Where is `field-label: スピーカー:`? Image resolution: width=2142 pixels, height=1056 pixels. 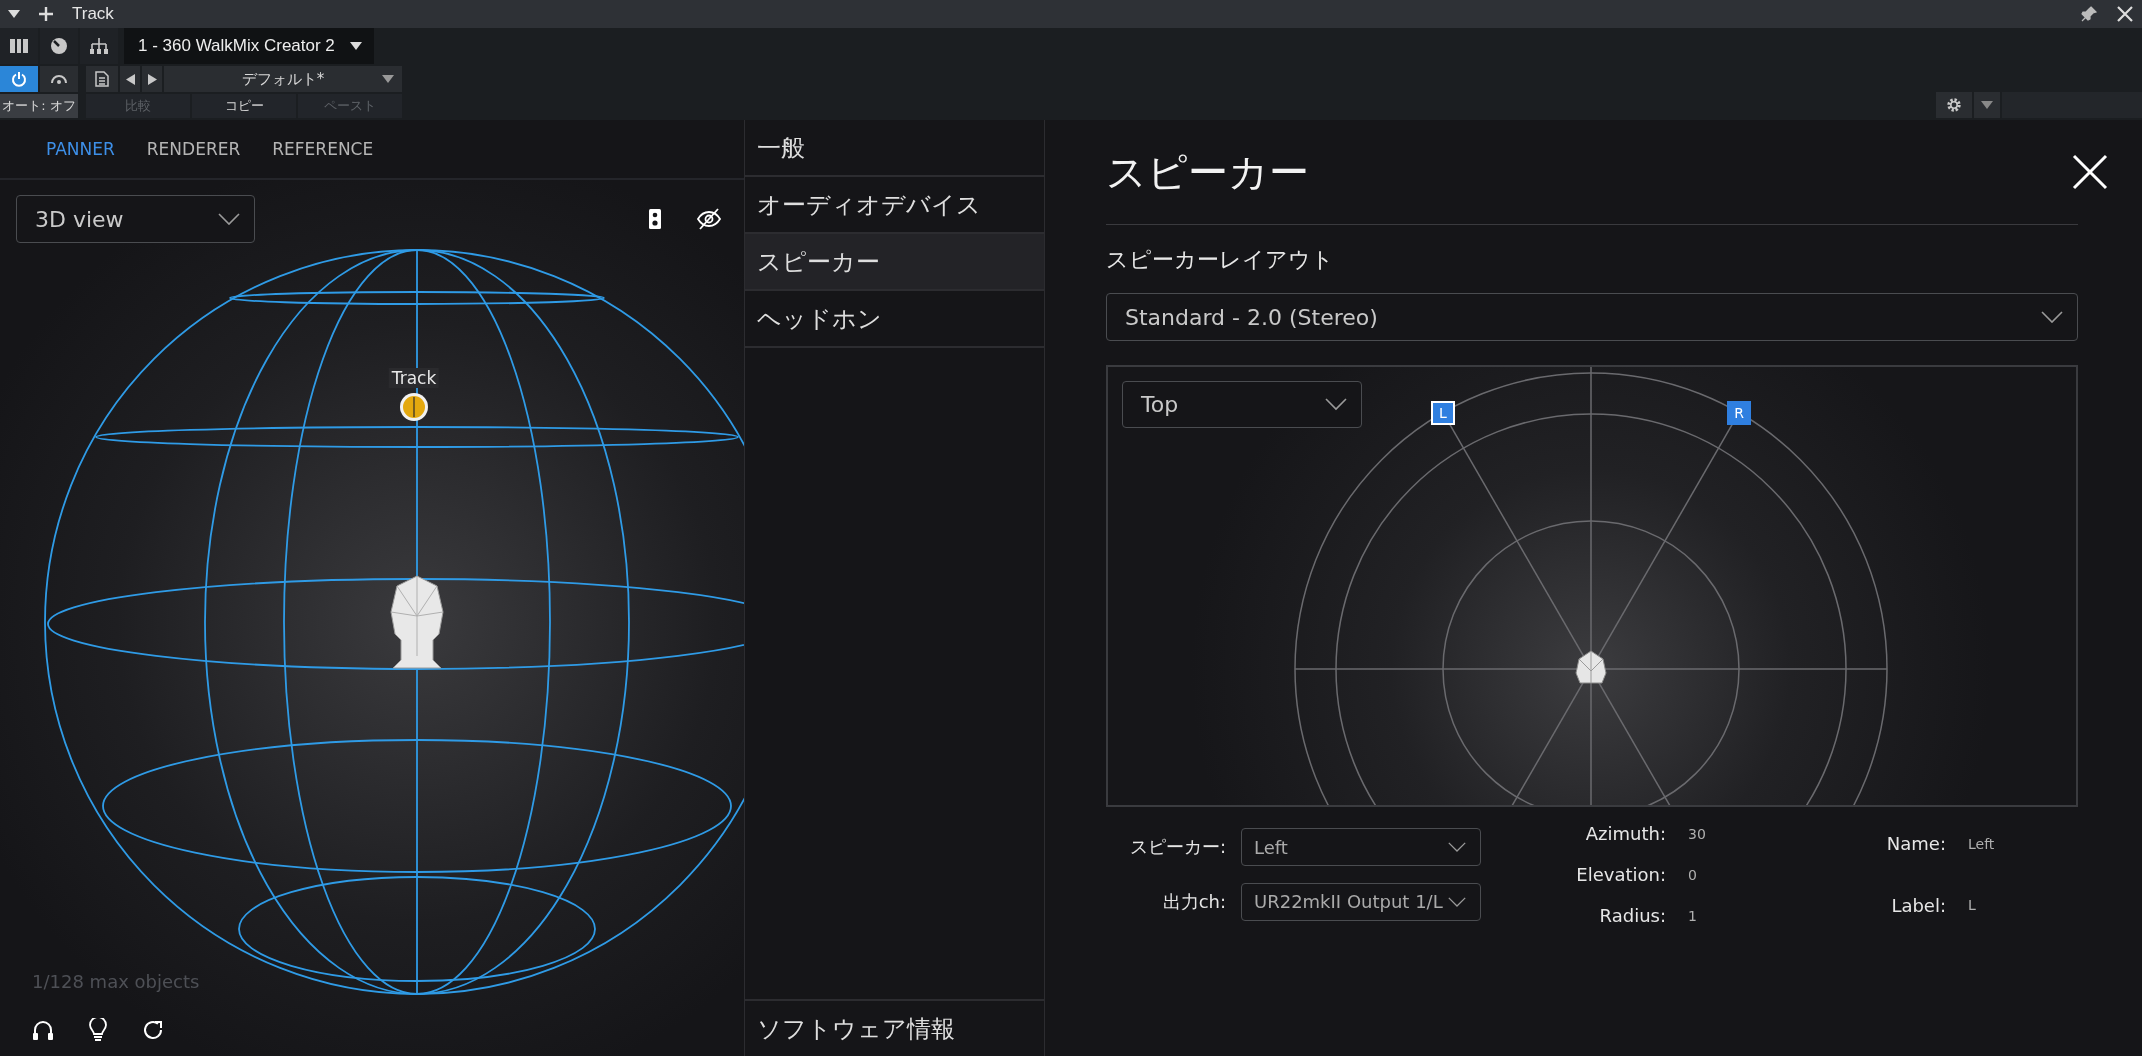 field-label: スピーカー: is located at coordinates (1177, 847).